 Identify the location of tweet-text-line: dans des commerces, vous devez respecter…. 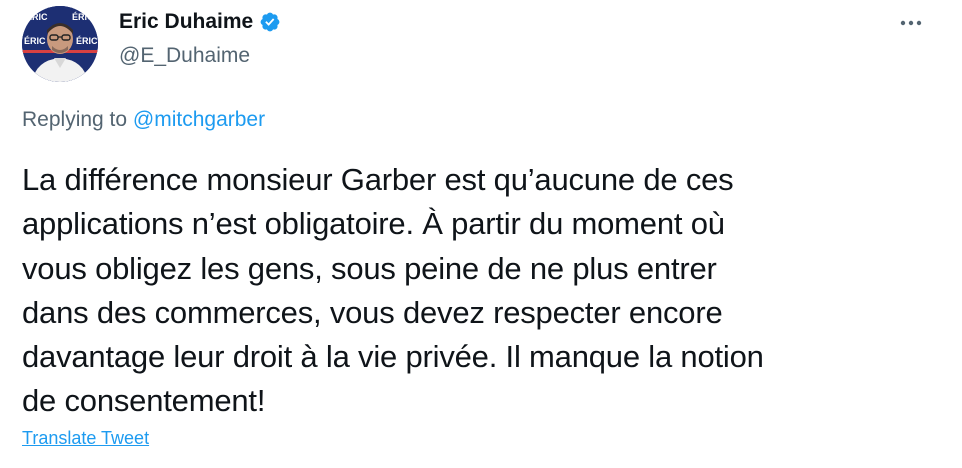
(372, 312).